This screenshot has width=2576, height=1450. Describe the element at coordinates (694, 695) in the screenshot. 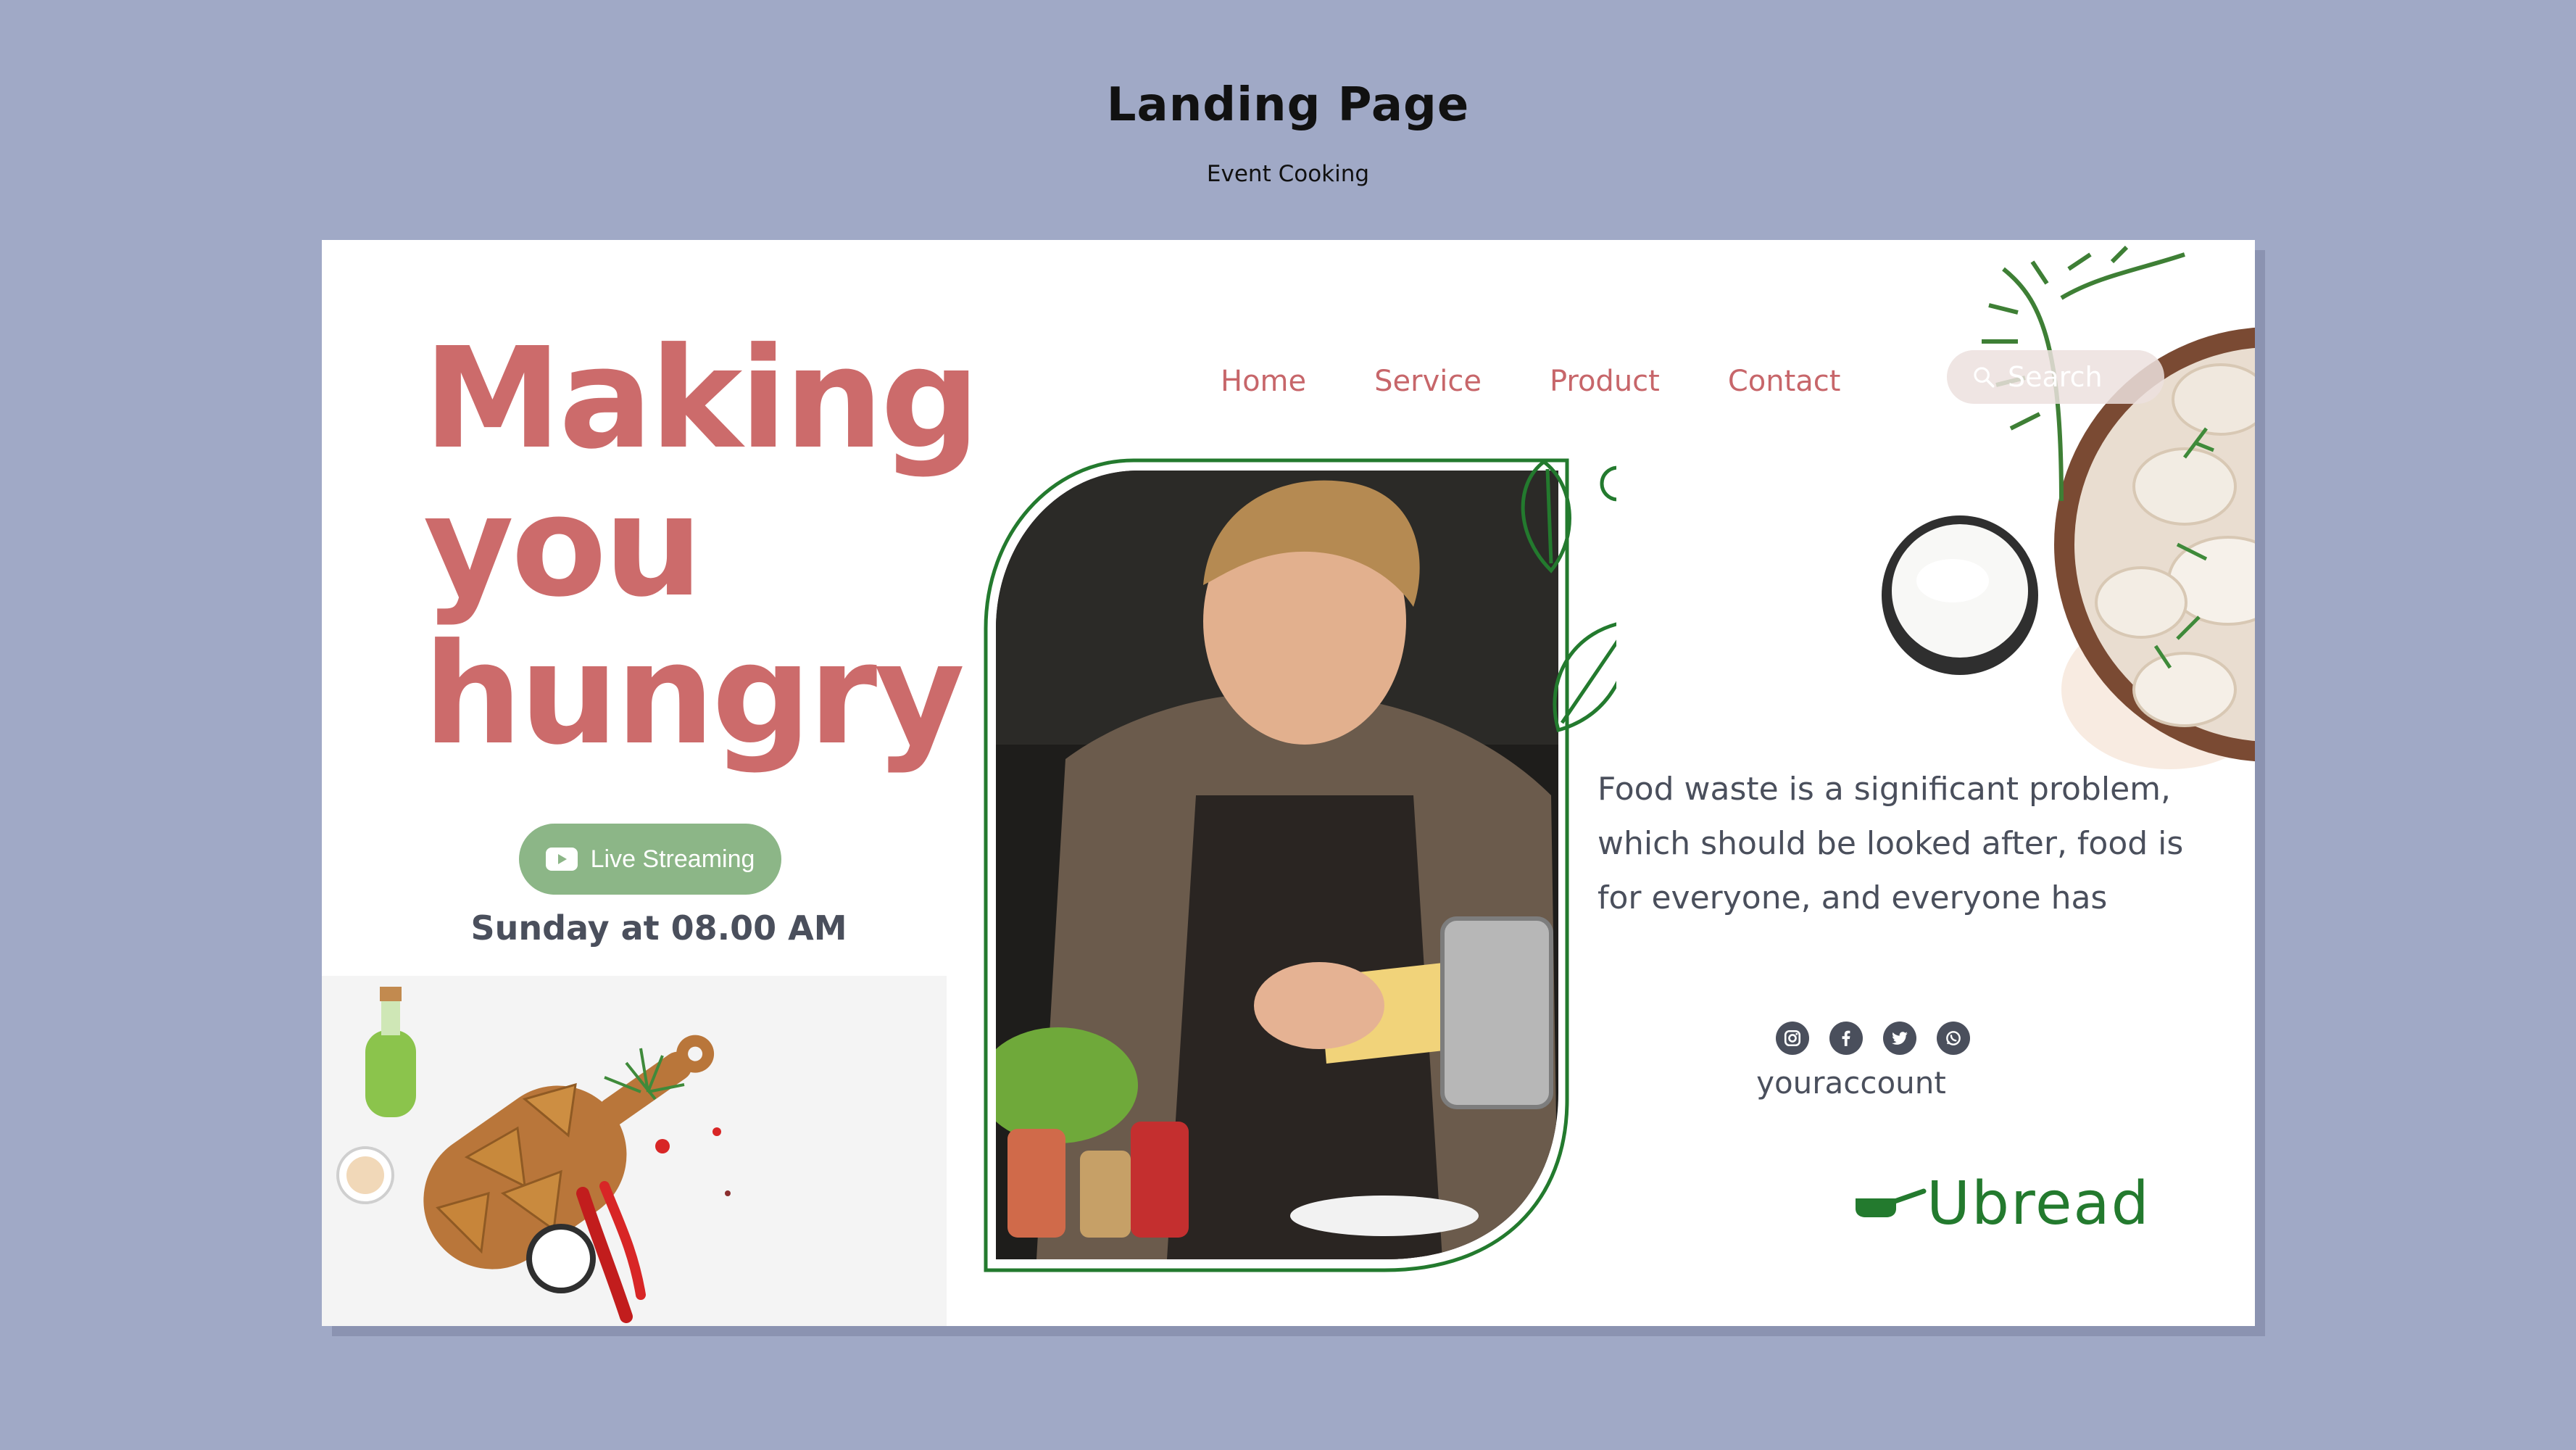

I see `hero-line-3: hungry` at that location.